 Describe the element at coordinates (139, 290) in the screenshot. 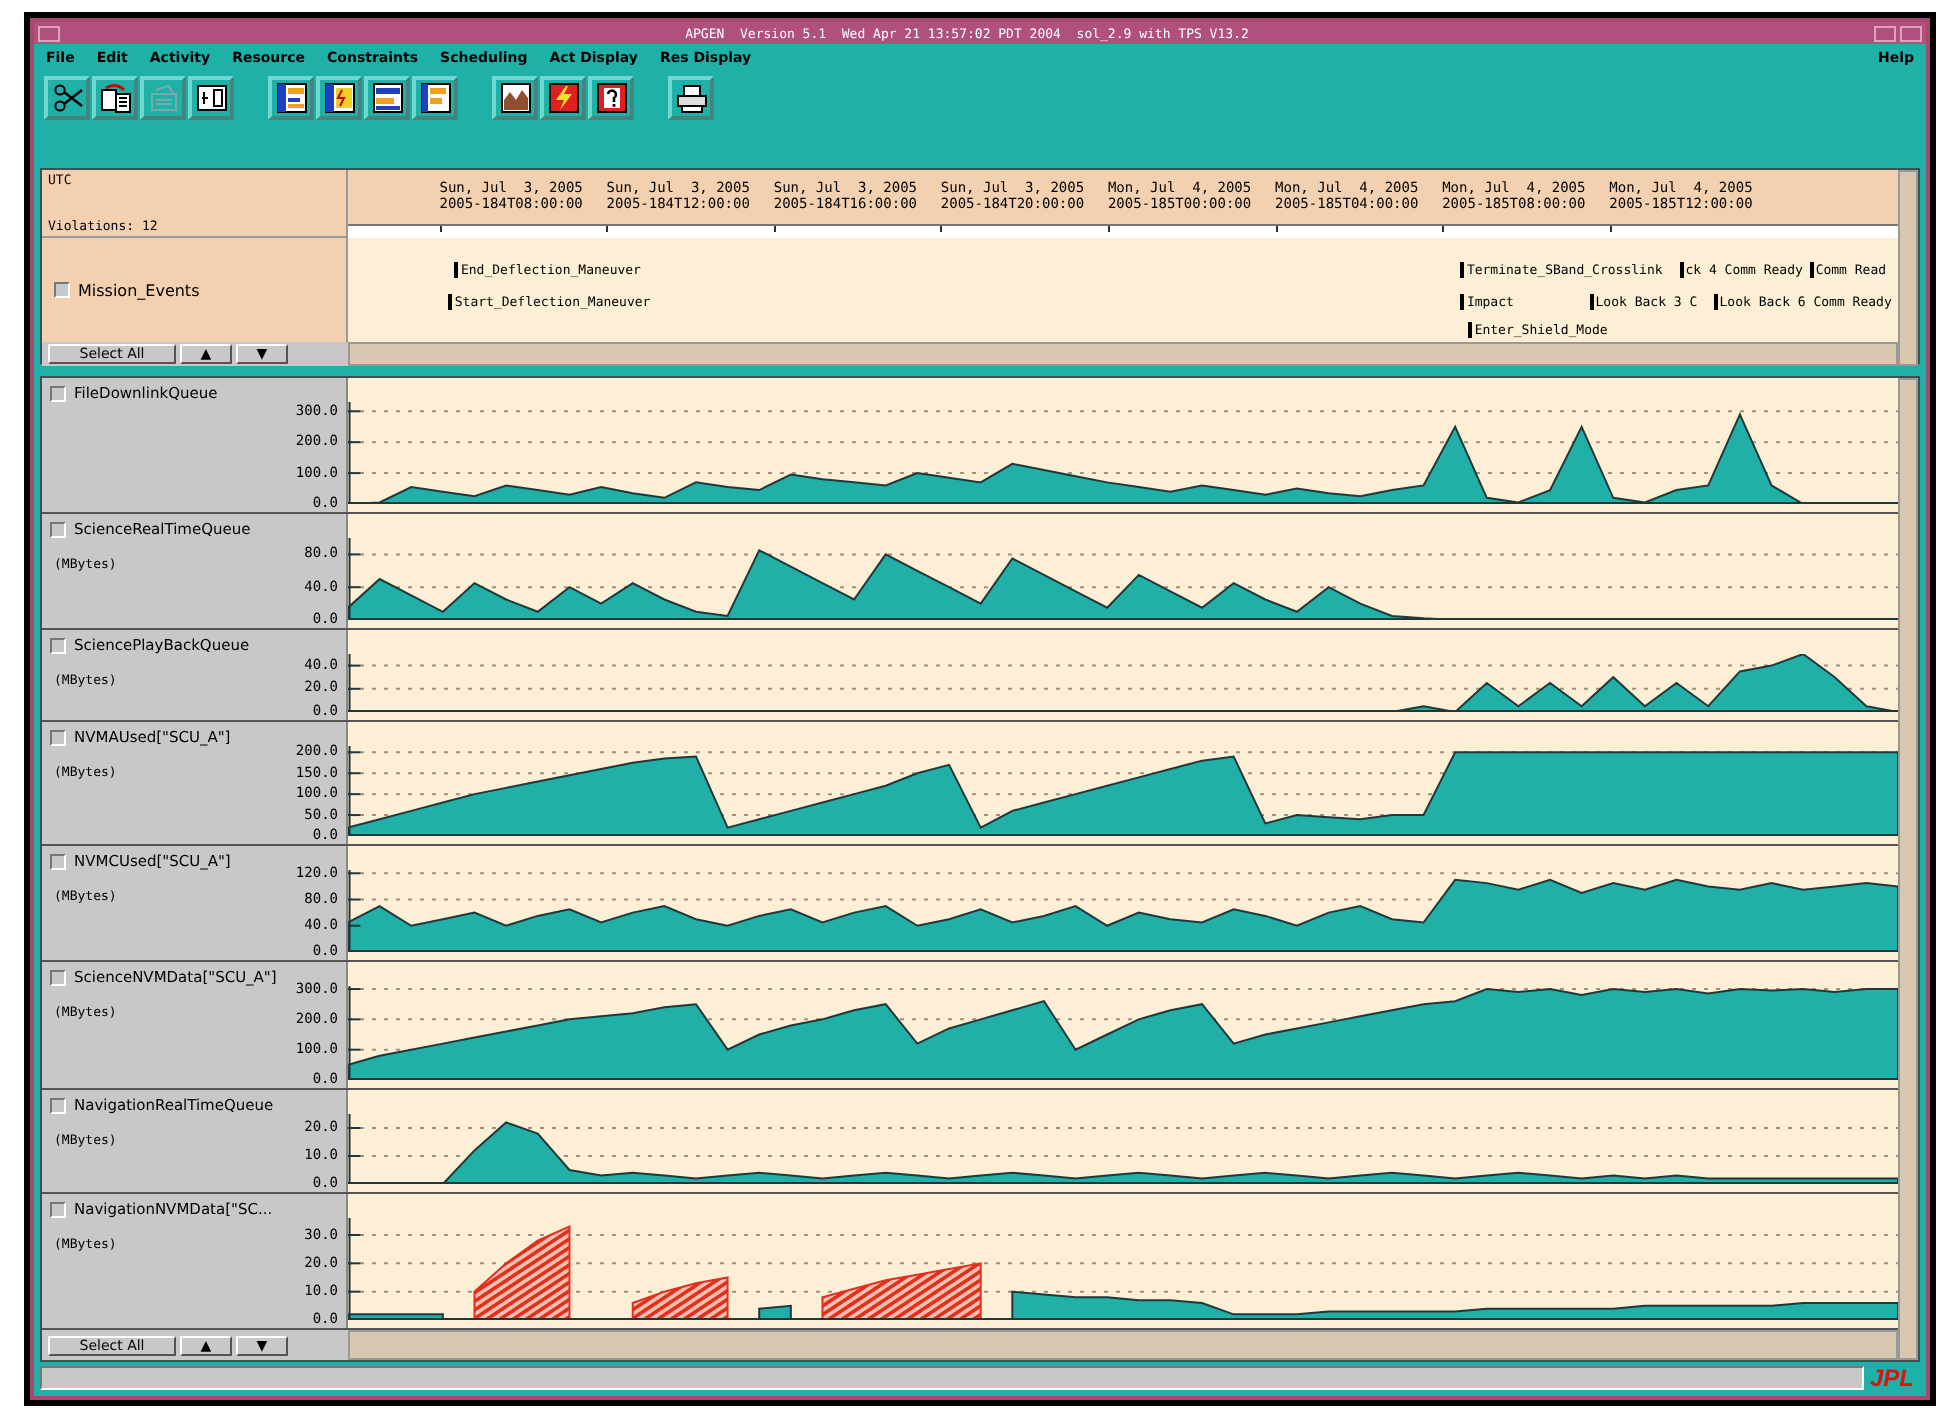

I see `legend-label: Mission_Events` at that location.